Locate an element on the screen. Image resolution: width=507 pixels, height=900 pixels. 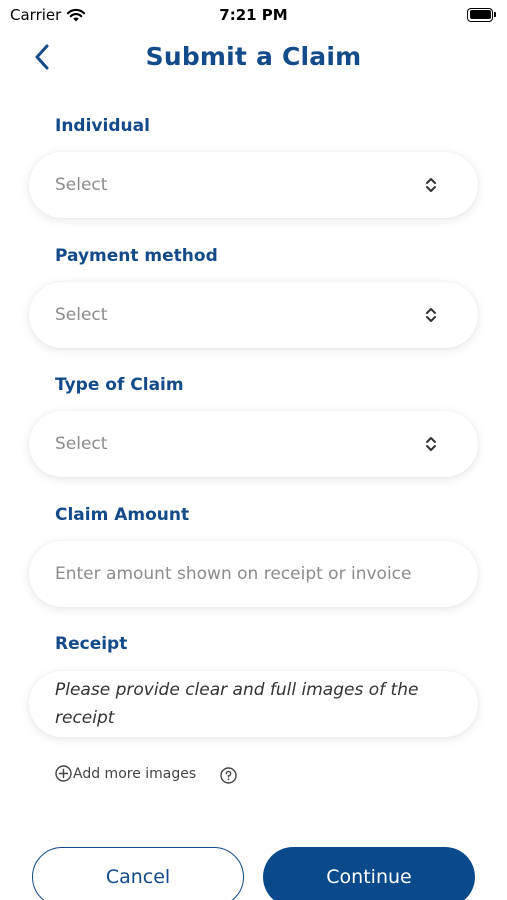
individual-label: Individual is located at coordinates (102, 126).